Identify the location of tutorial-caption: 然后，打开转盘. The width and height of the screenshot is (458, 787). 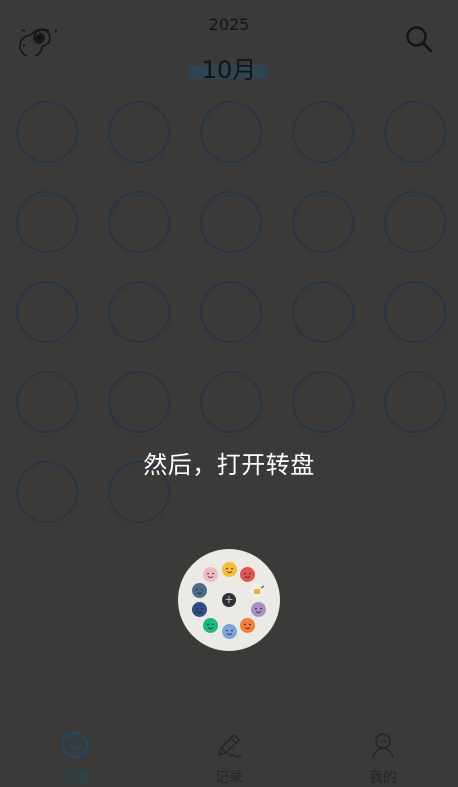
(229, 465).